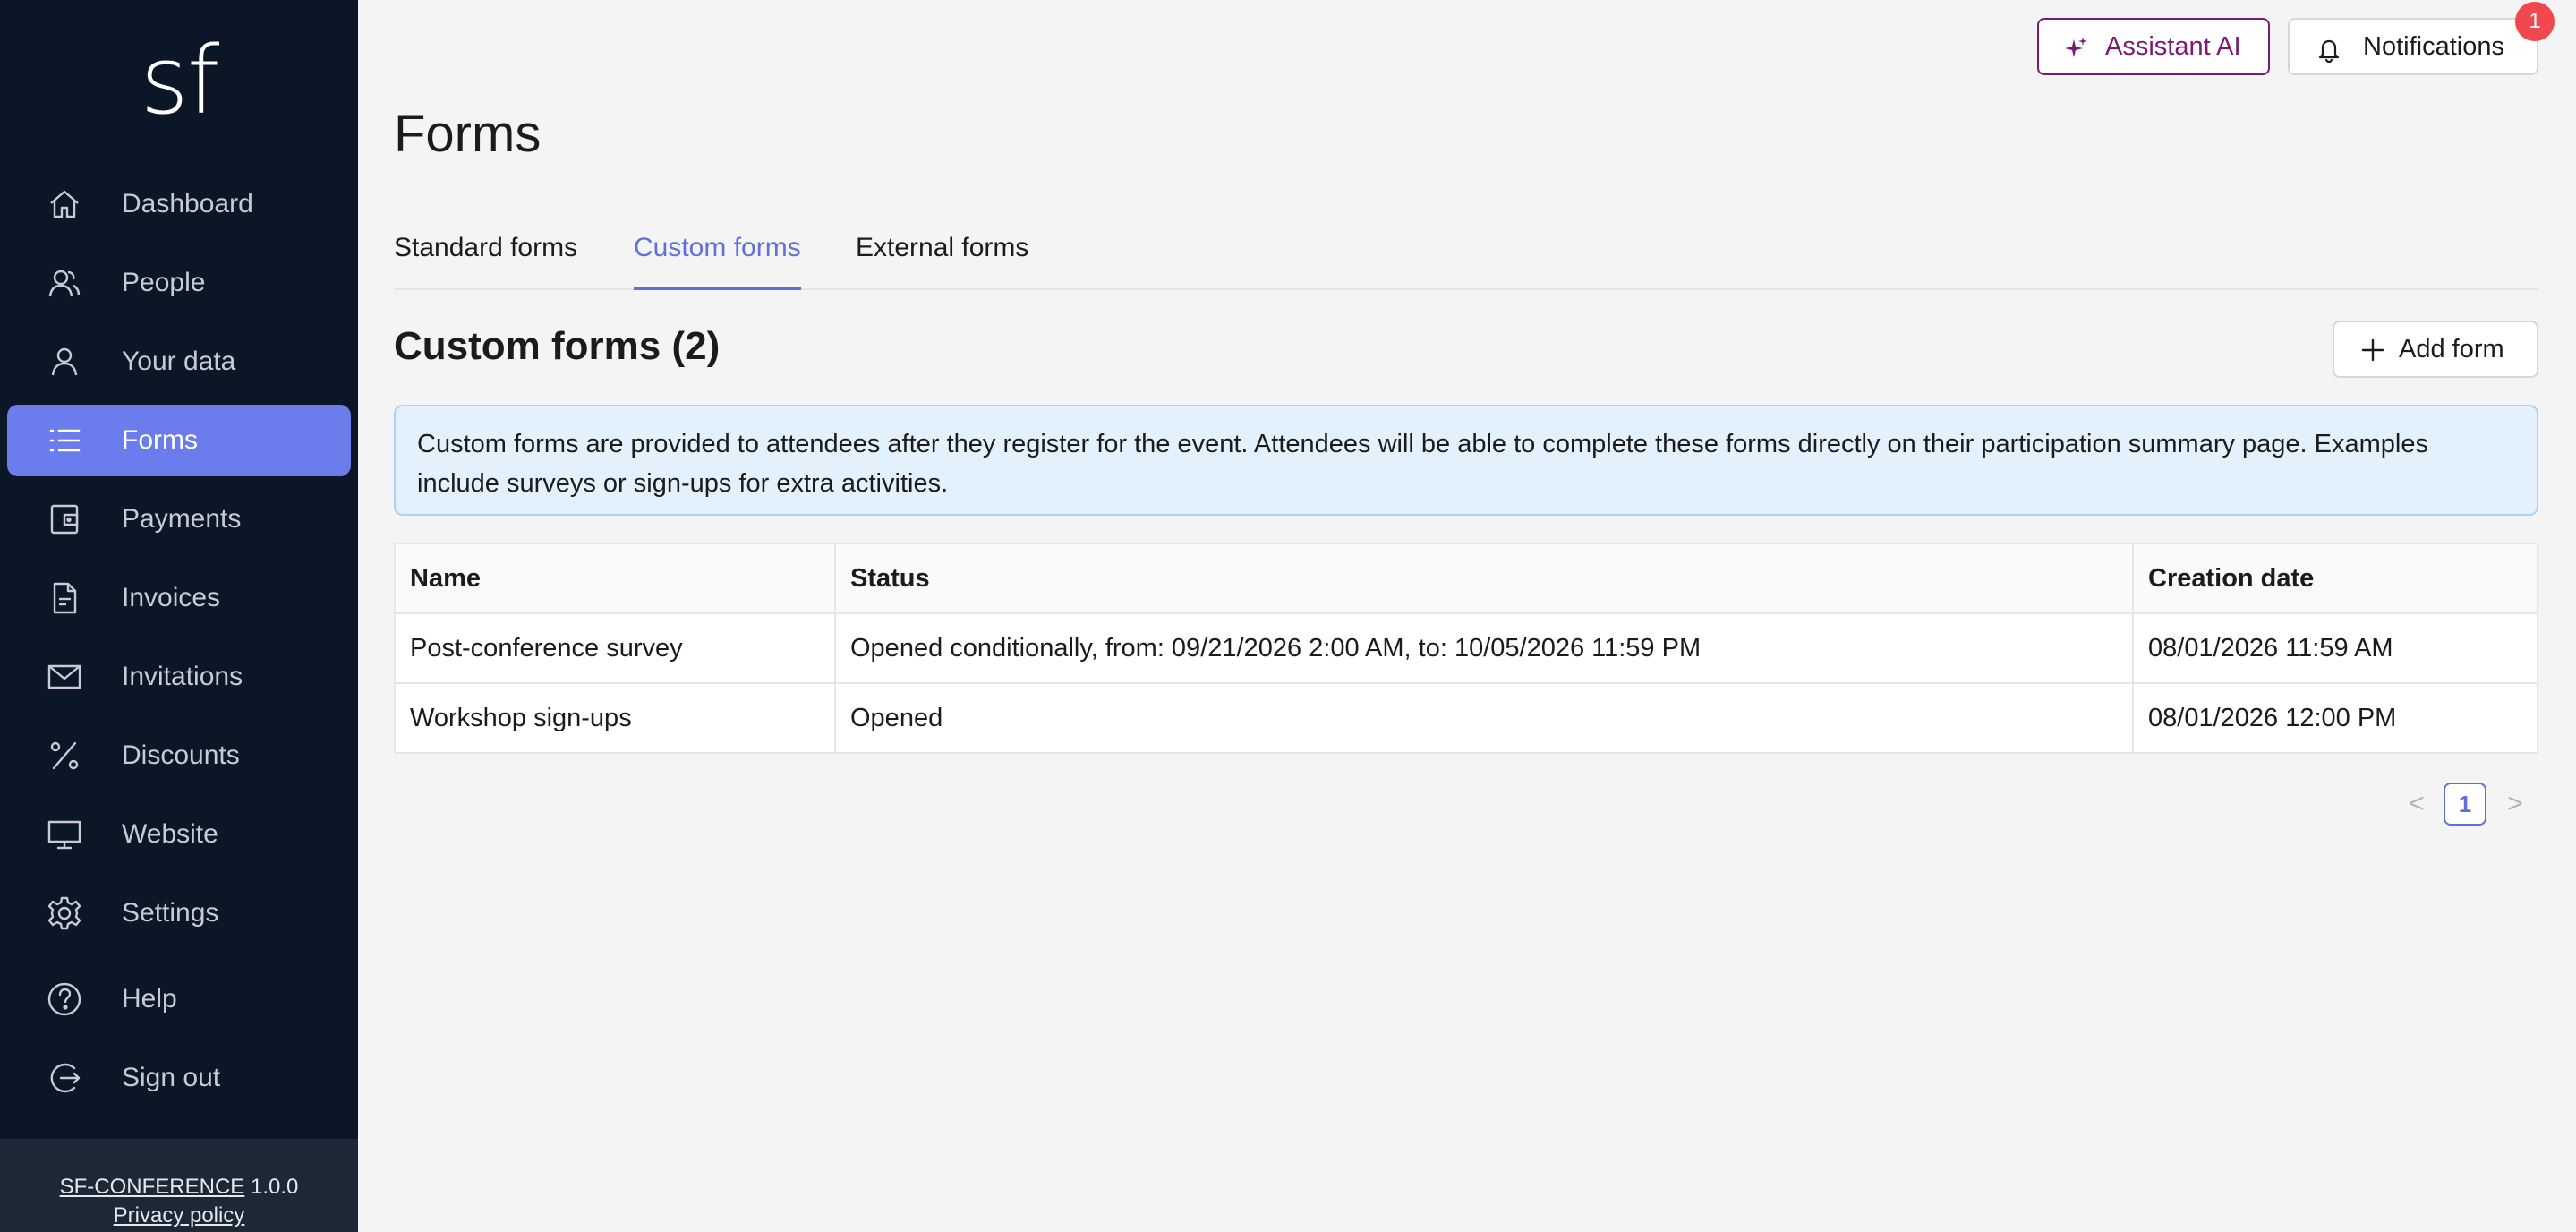  What do you see at coordinates (615, 648) in the screenshot?
I see `form-name-cell: Post-conference survey` at bounding box center [615, 648].